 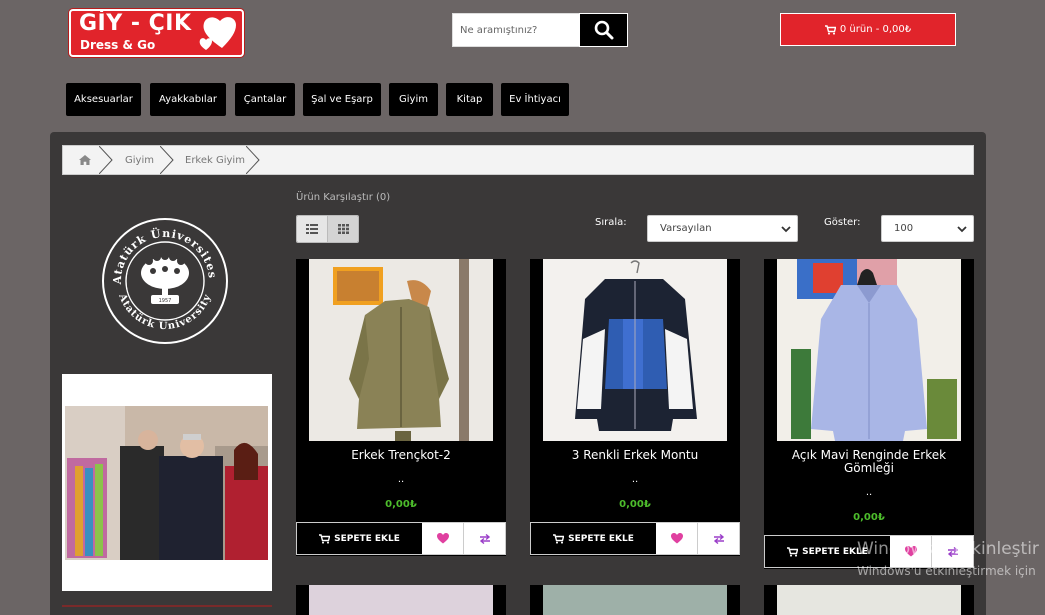 What do you see at coordinates (217, 33) in the screenshot?
I see `heart-logo-icon` at bounding box center [217, 33].